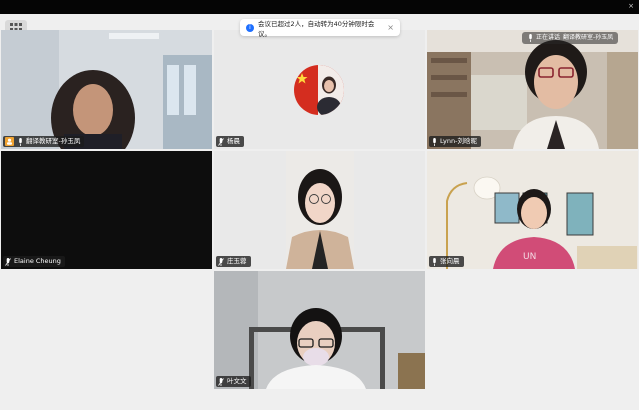  I want to click on participant-namebar: 叶文文, so click(233, 381).